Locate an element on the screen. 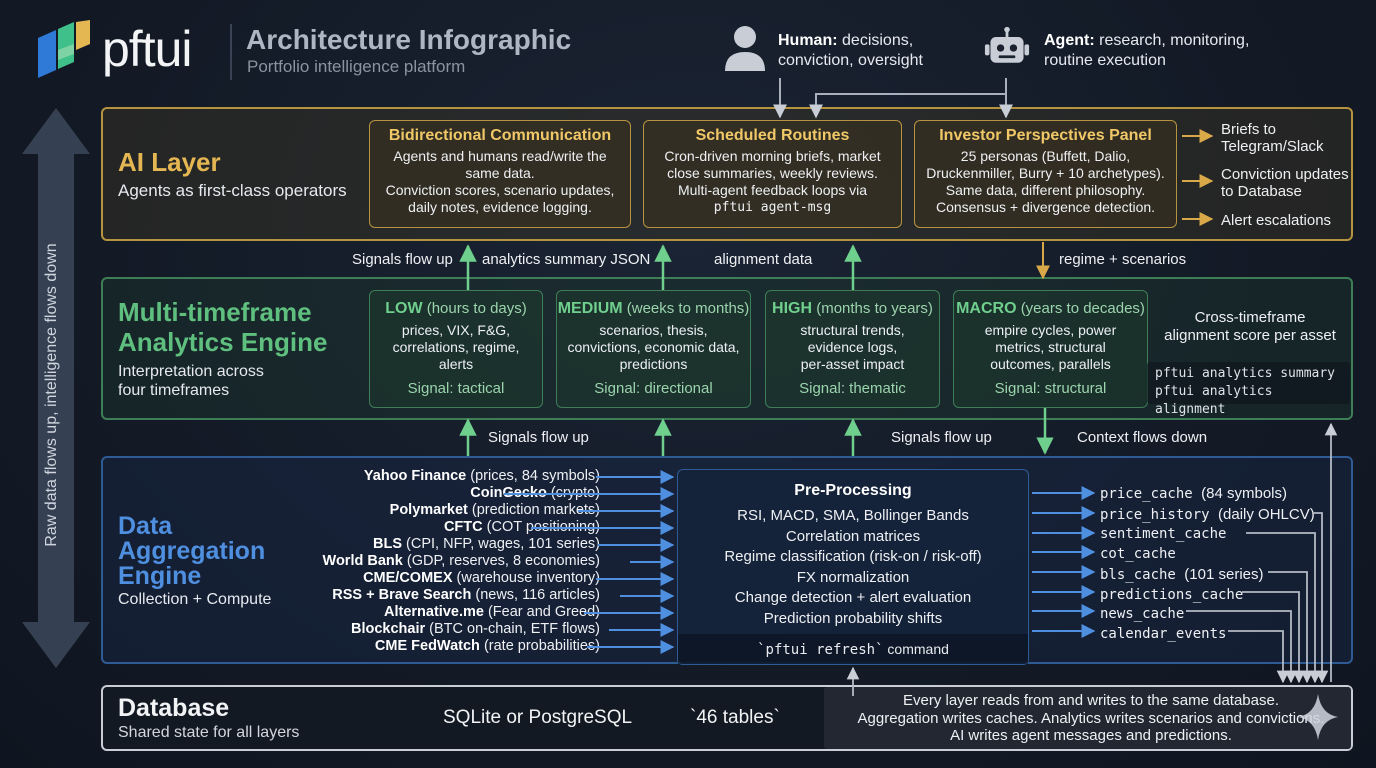  list-item: cot_cache is located at coordinates (1138, 554).